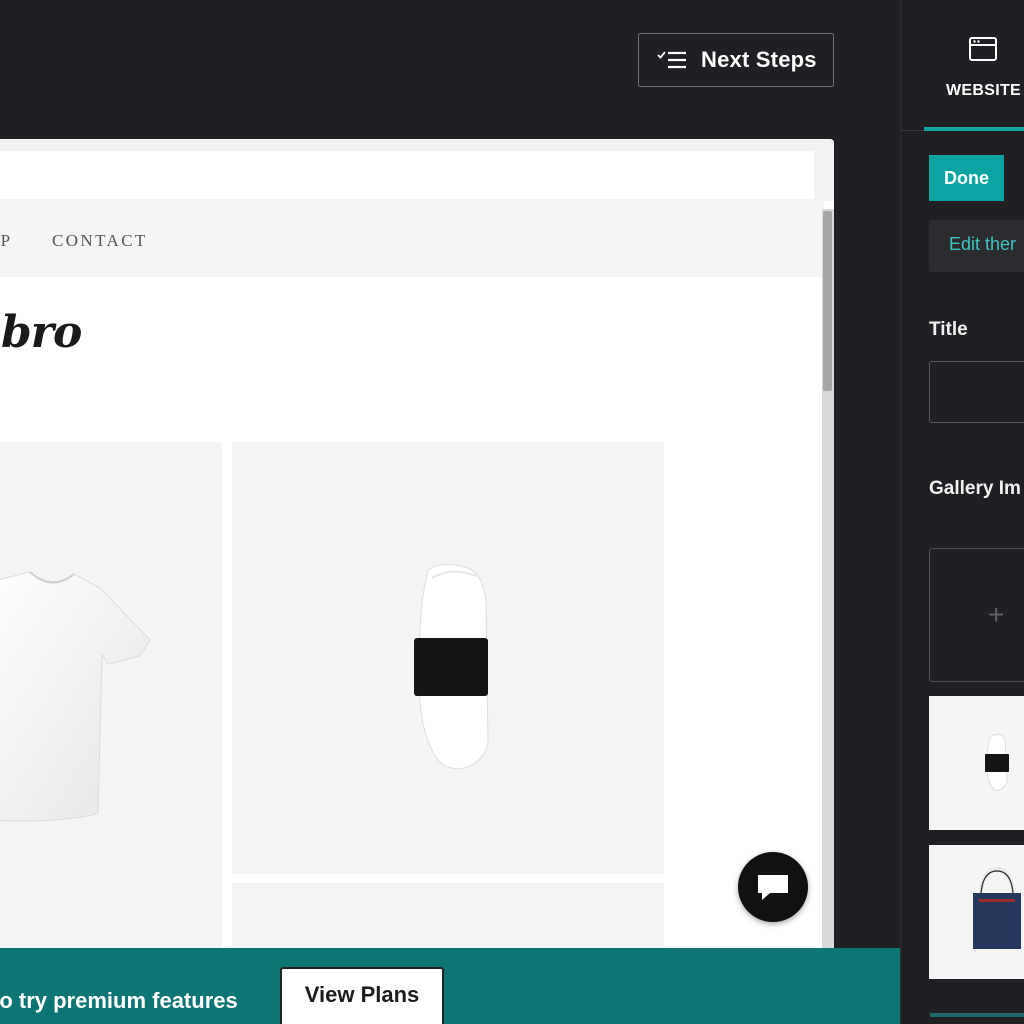  Describe the element at coordinates (827, 301) in the screenshot. I see `preview-scrollbar` at that location.